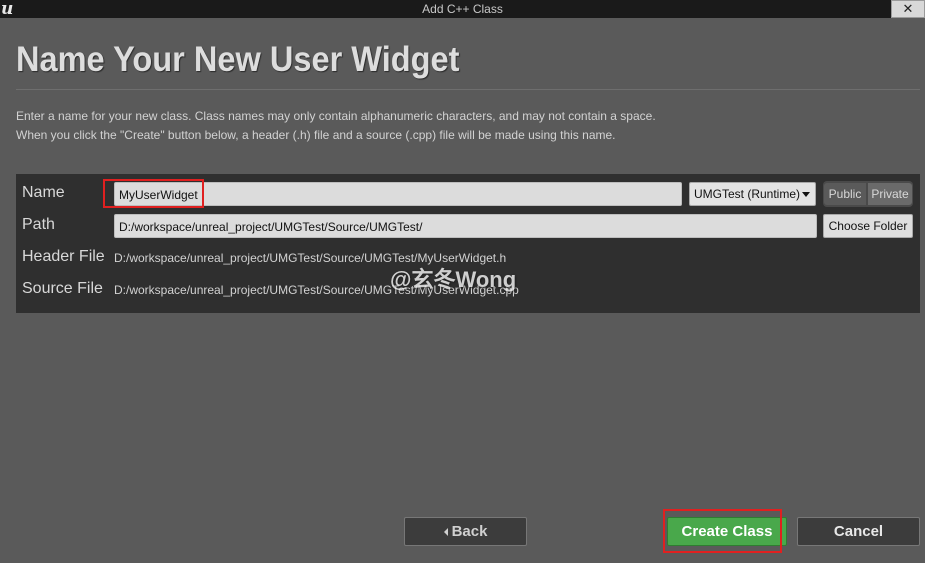  I want to click on visibility-toggle: Public Private, so click(868, 194).